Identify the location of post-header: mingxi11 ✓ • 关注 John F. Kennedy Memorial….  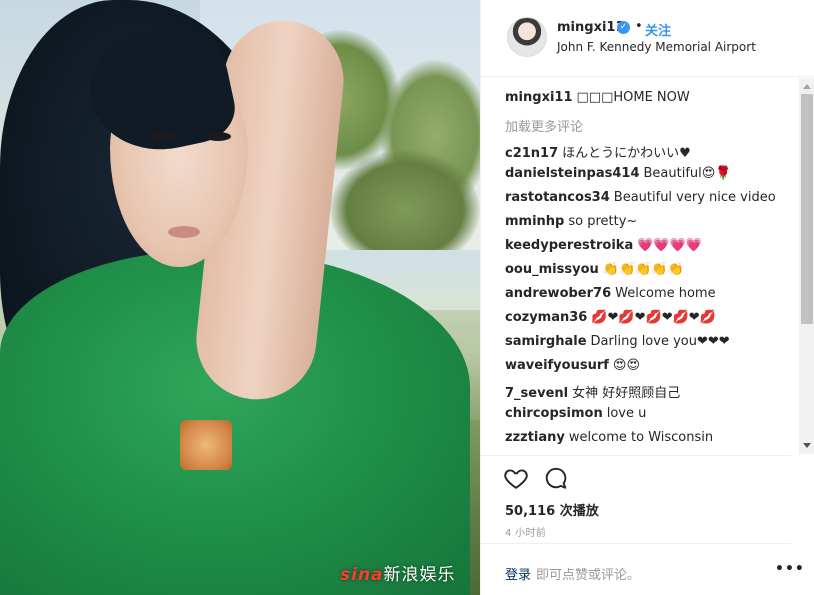
(647, 38).